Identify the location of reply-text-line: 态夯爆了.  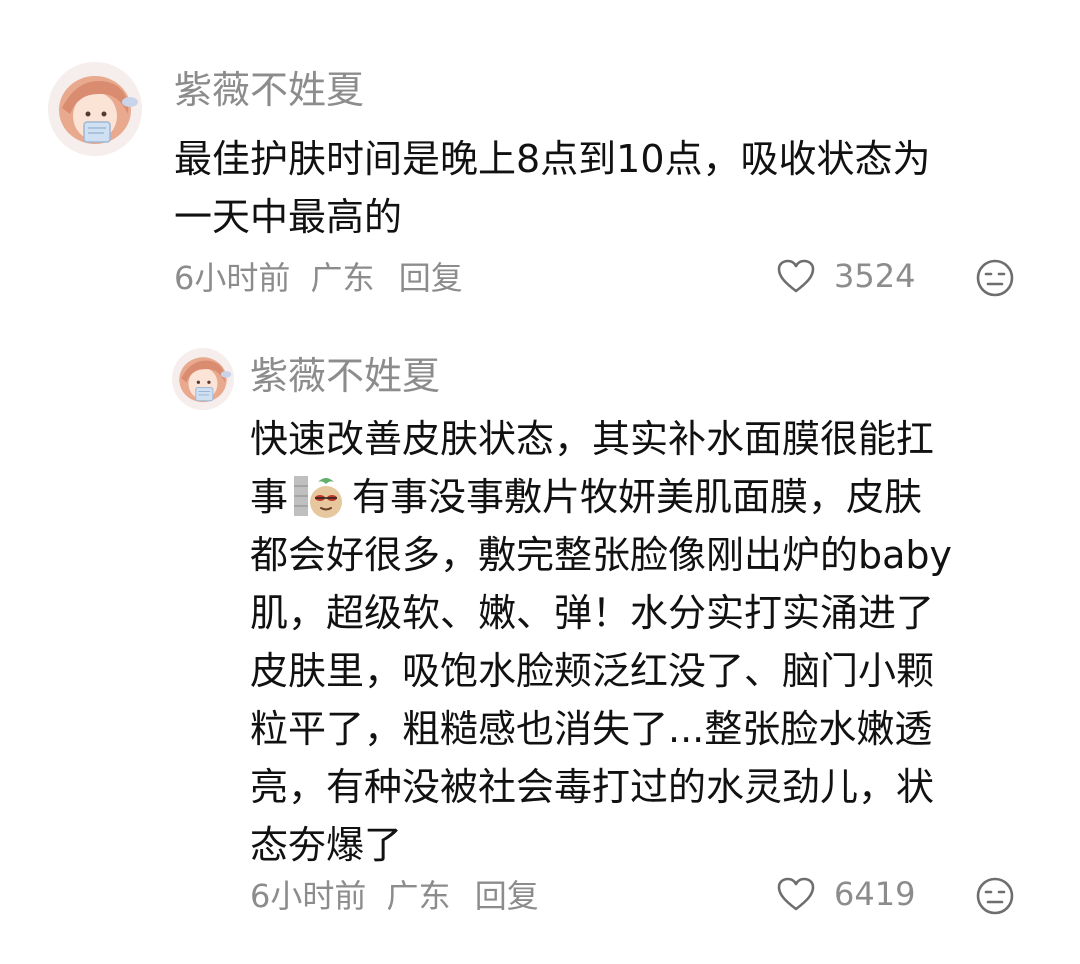
(326, 845).